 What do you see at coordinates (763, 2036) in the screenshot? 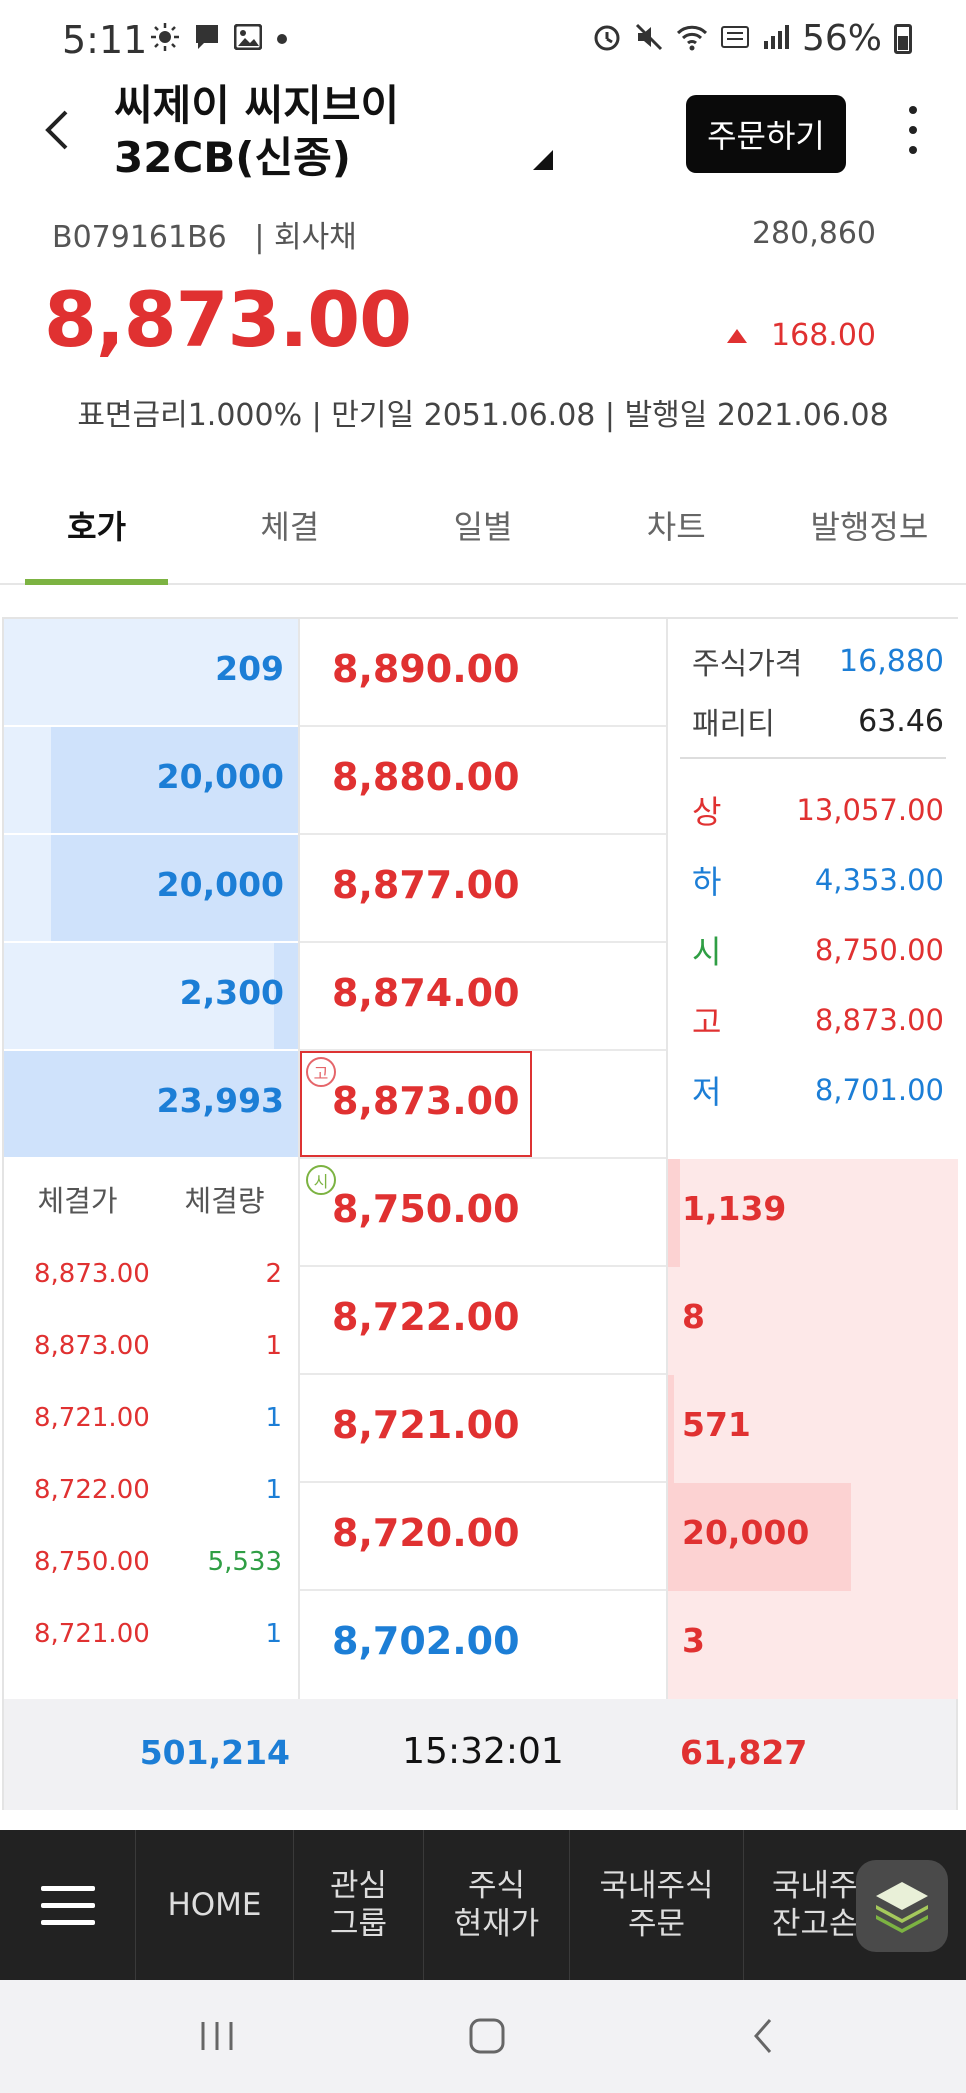
I see `back-nav-icon` at bounding box center [763, 2036].